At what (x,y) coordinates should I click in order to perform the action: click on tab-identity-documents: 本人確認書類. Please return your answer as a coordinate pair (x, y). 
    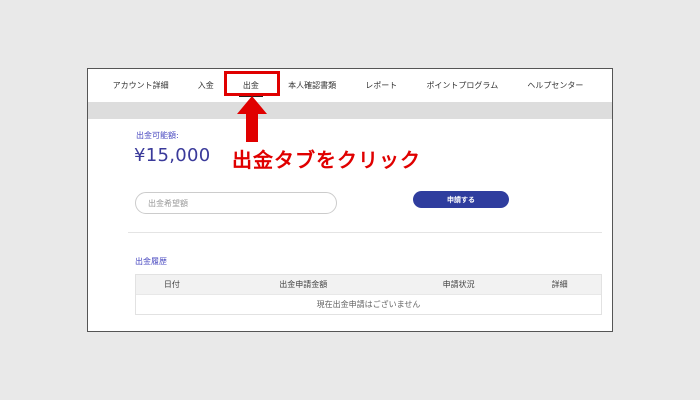
    Looking at the image, I should click on (312, 85).